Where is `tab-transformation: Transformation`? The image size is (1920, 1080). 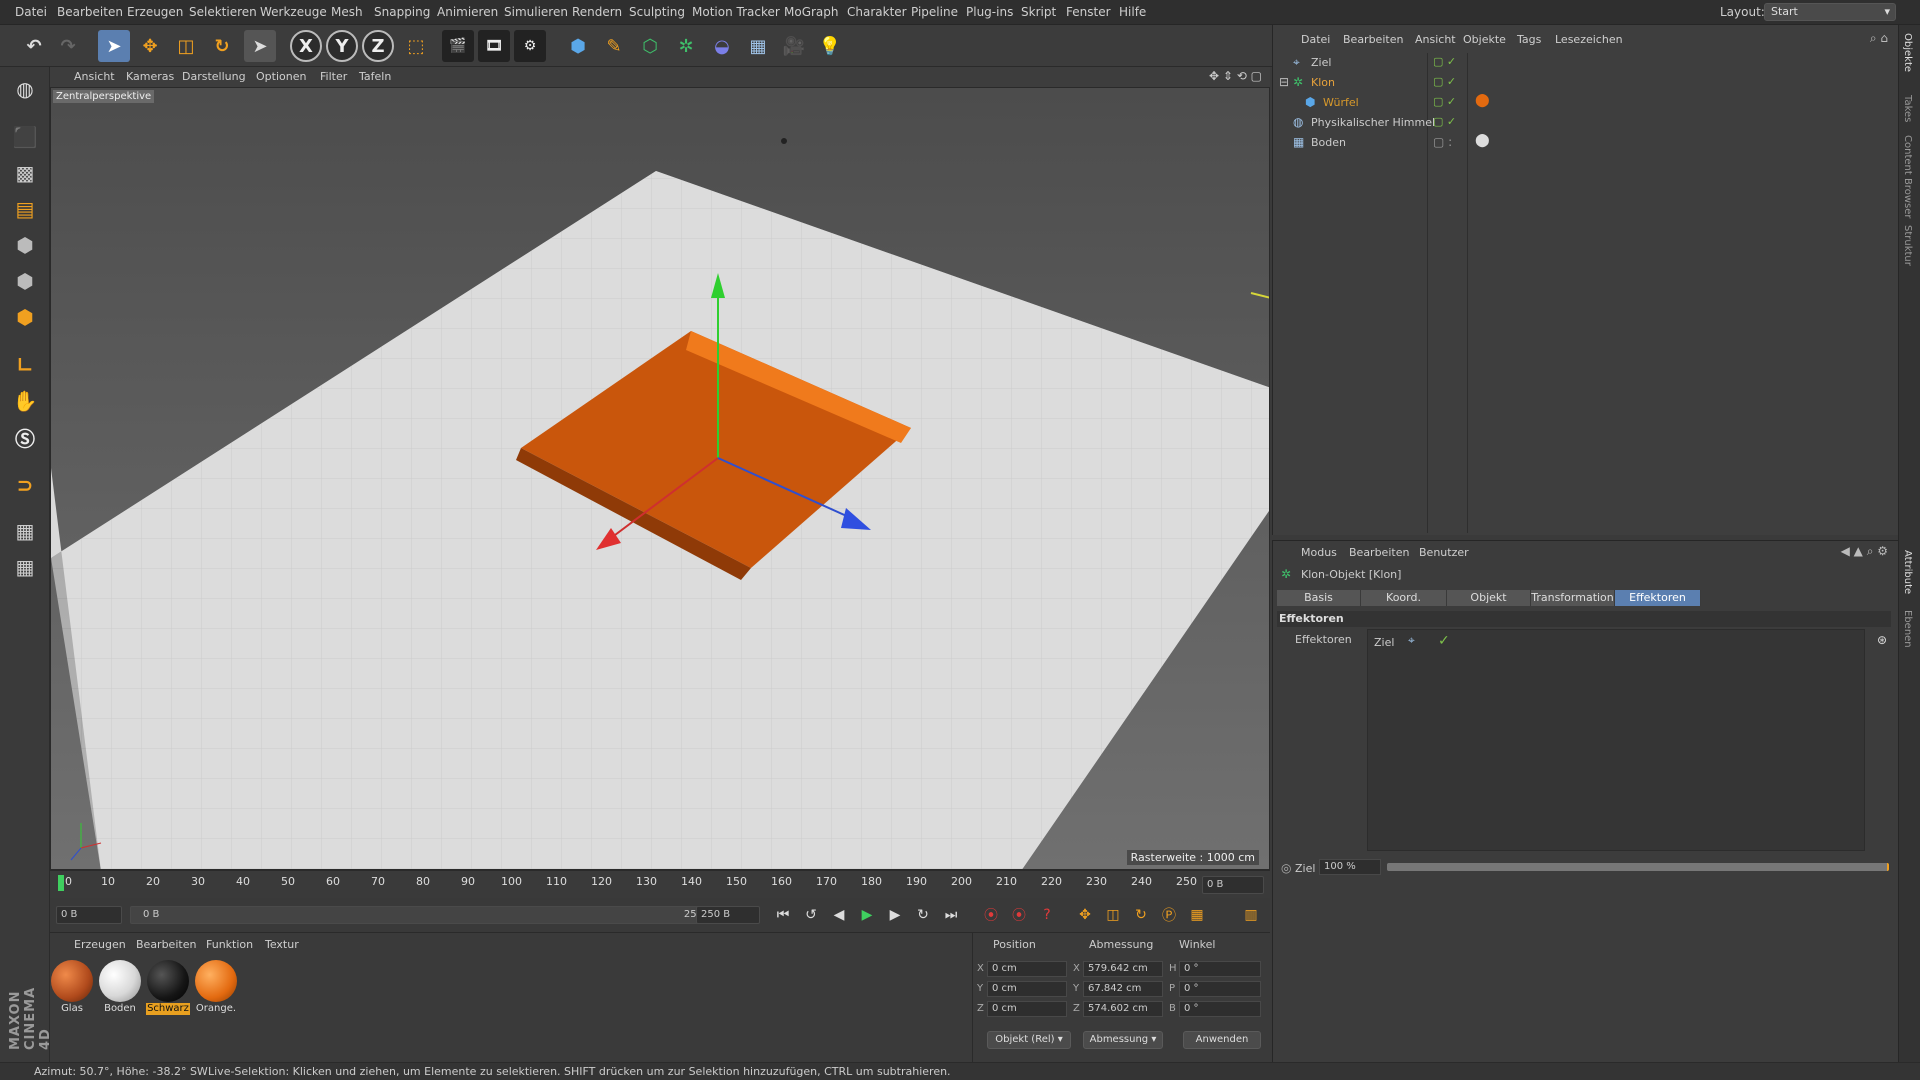 tab-transformation: Transformation is located at coordinates (1573, 598).